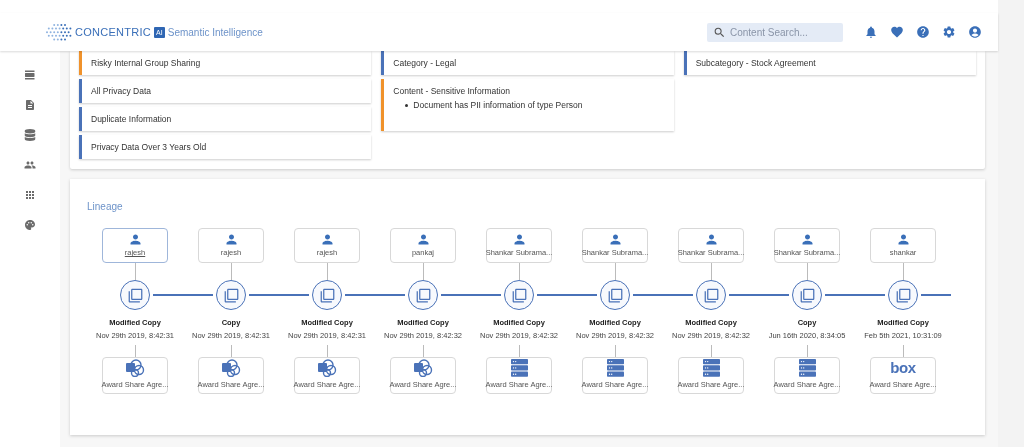 Image resolution: width=1024 pixels, height=447 pixels. What do you see at coordinates (903, 368) in the screenshot?
I see `box-logo: box` at bounding box center [903, 368].